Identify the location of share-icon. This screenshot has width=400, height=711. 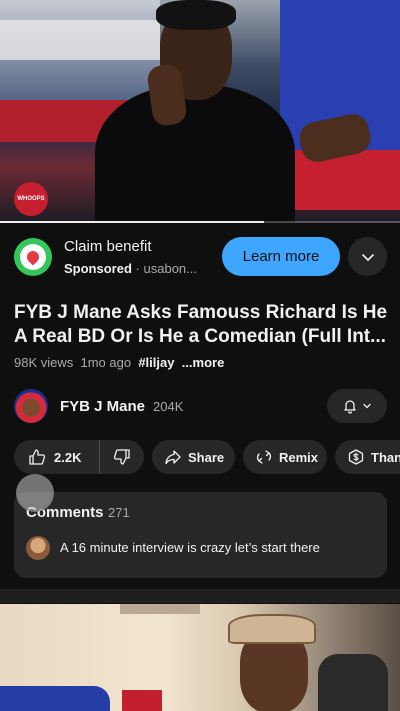
(173, 457).